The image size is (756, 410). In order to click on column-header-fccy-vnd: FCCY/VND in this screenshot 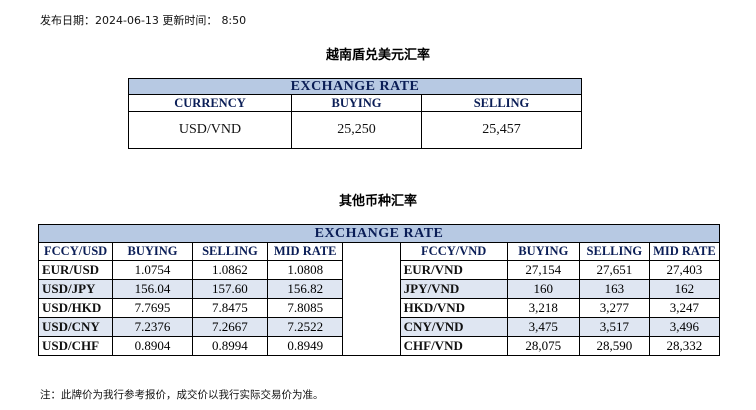, I will do `click(453, 251)`.